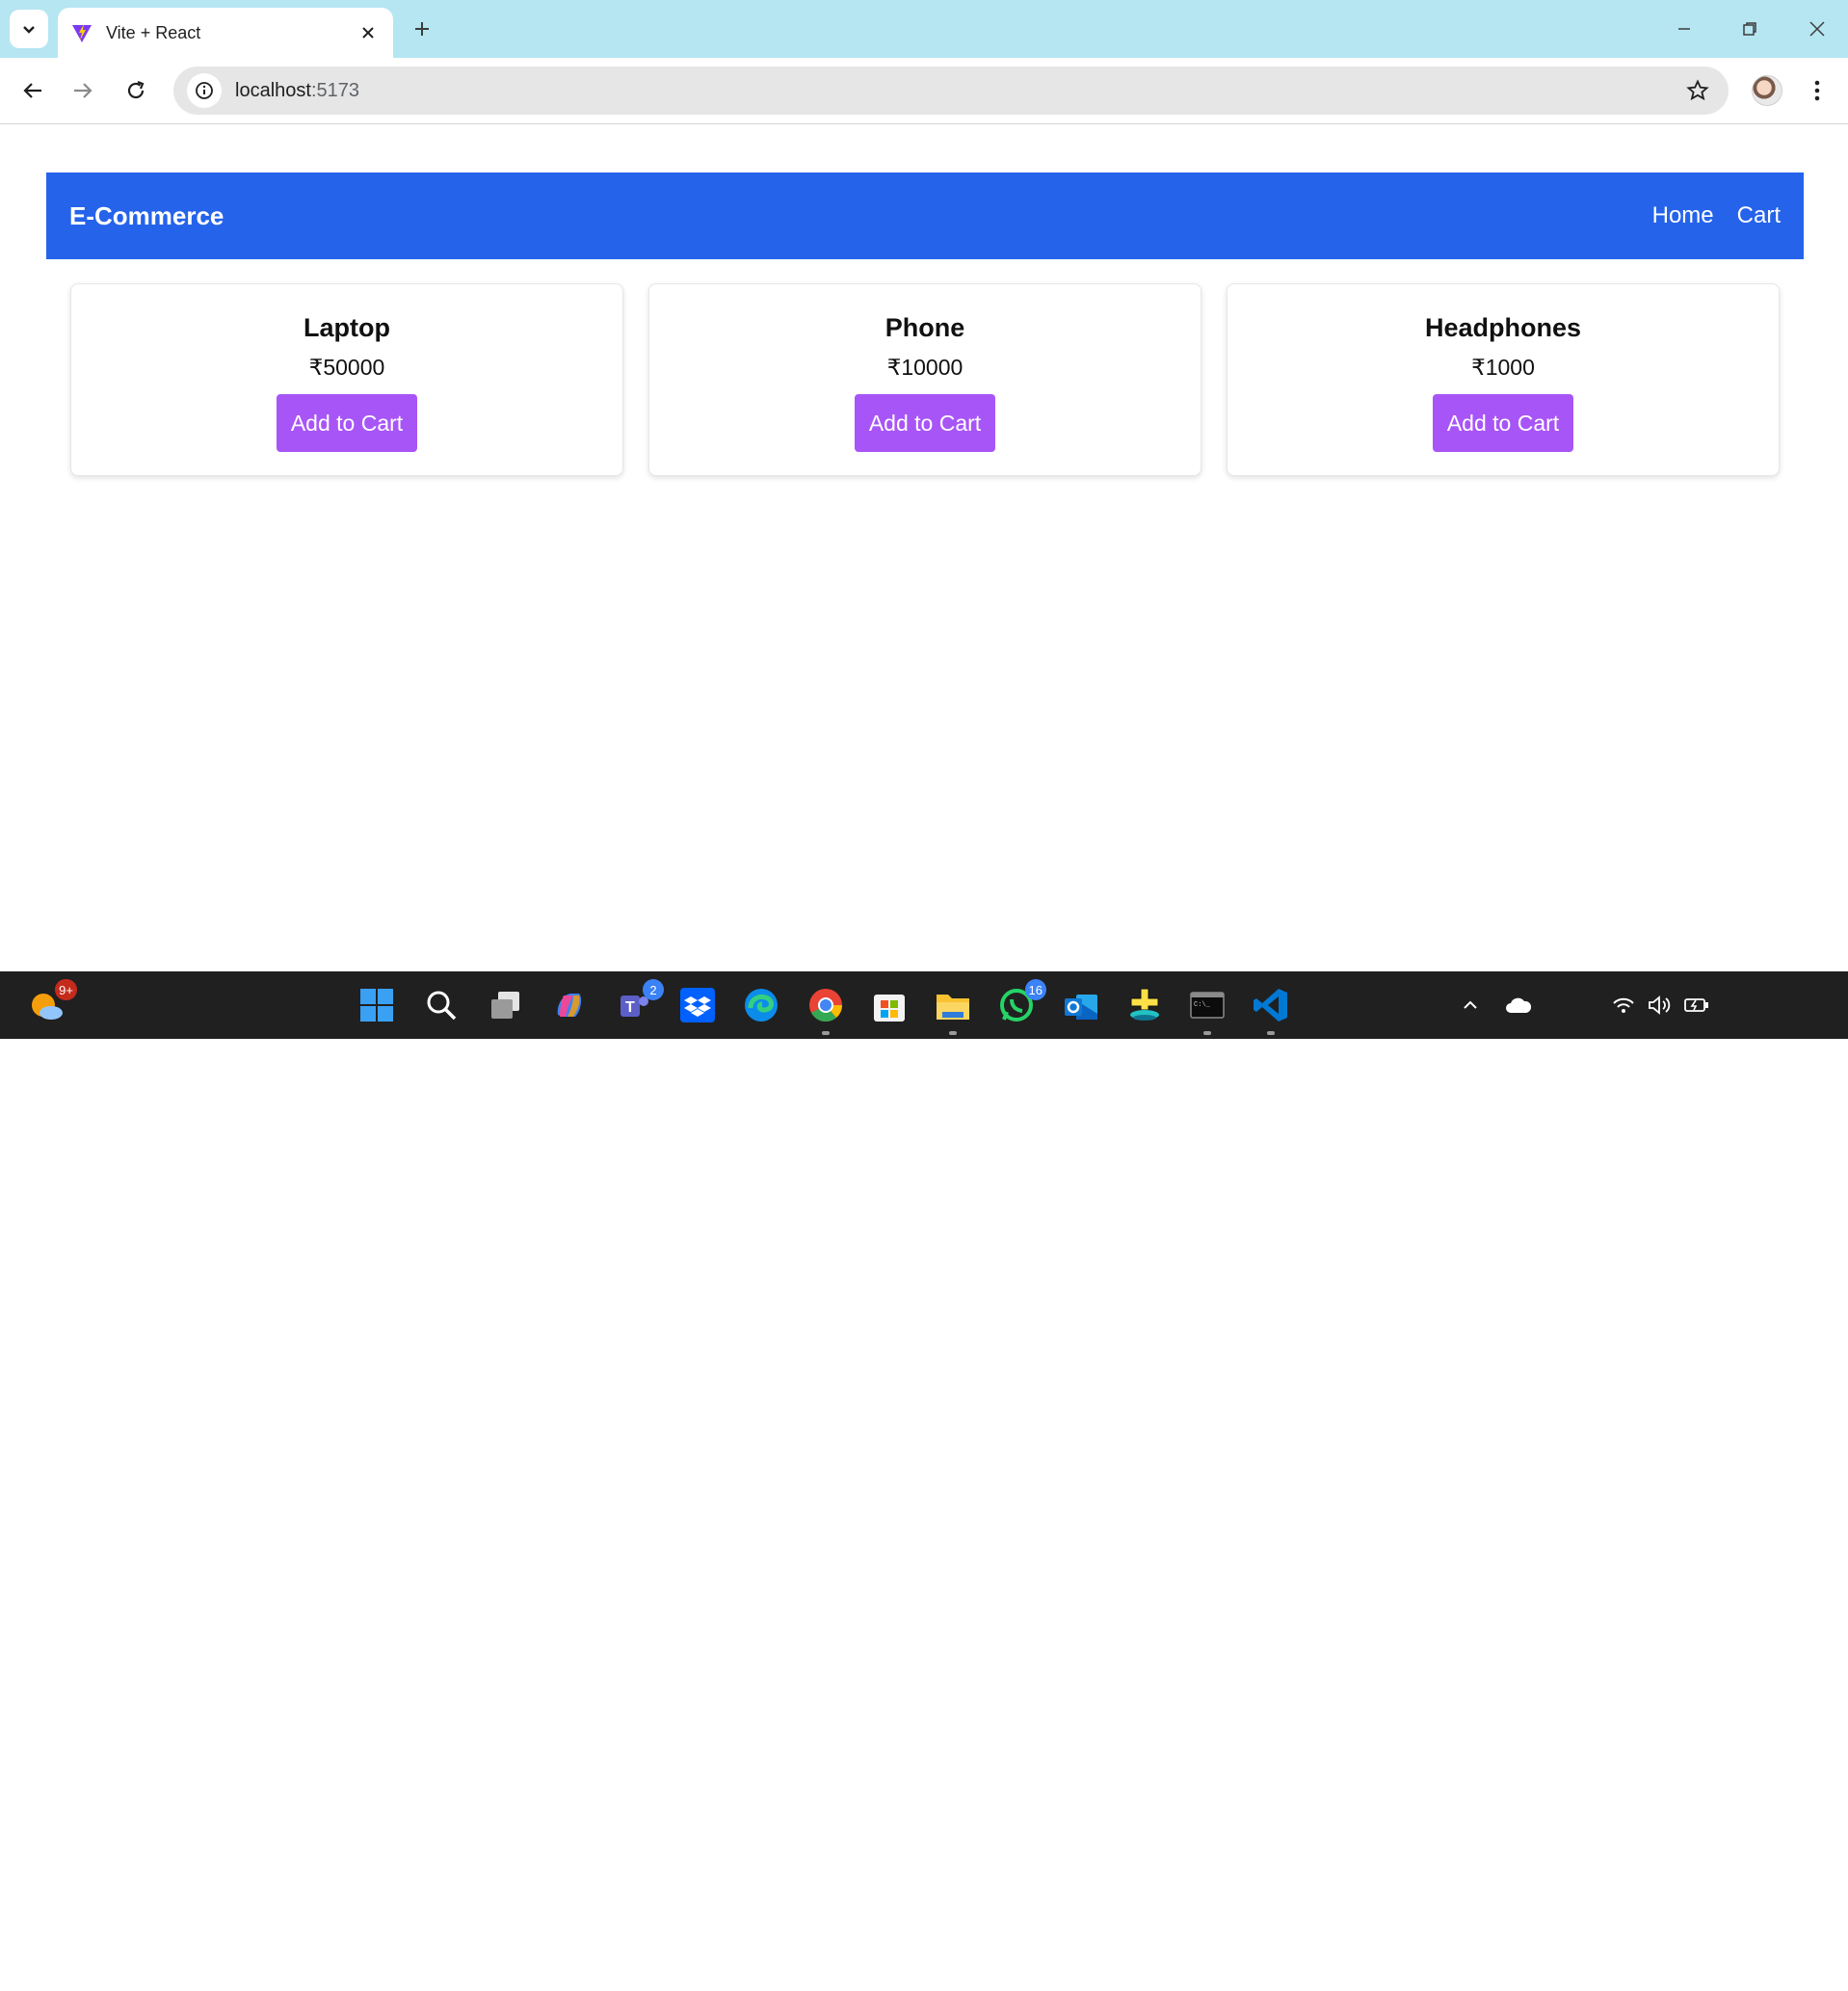 This screenshot has height=1991, width=1848. What do you see at coordinates (1207, 1010) in the screenshot?
I see `terminal-icon: C:\_` at bounding box center [1207, 1010].